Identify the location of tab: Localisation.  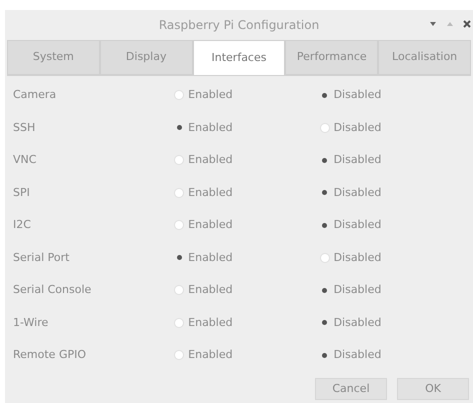
(424, 57).